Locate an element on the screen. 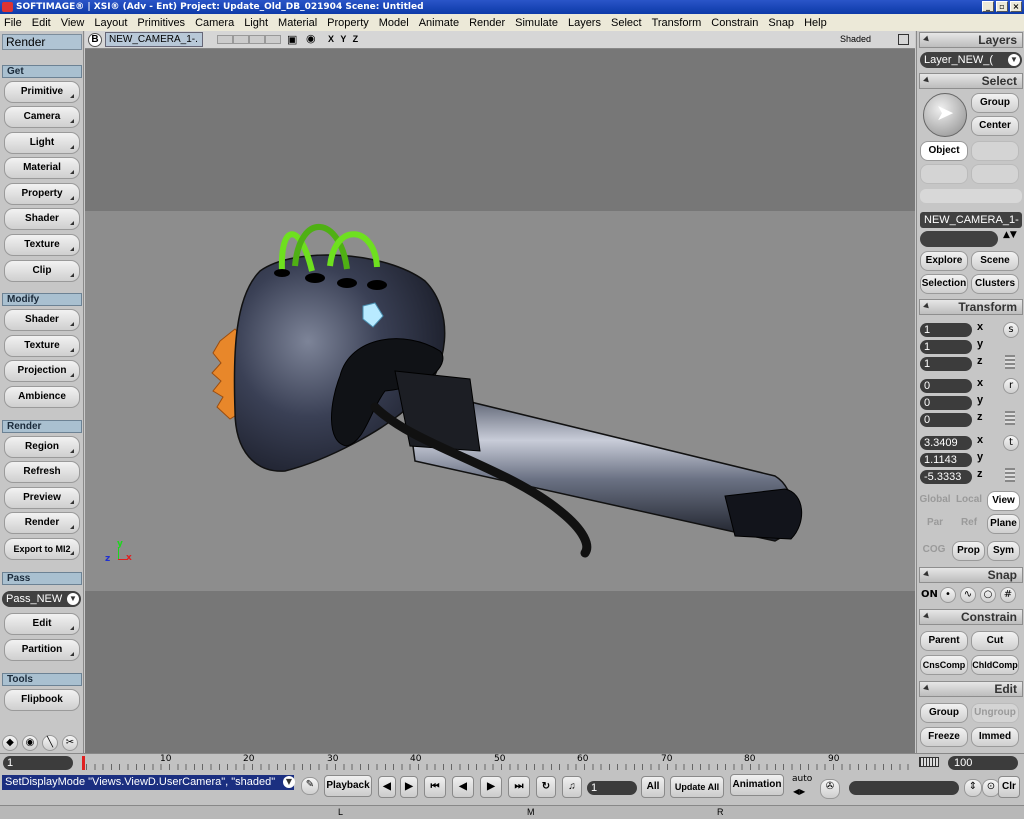 This screenshot has width=1024, height=819. select-arrow-icon: ➤ is located at coordinates (945, 115).